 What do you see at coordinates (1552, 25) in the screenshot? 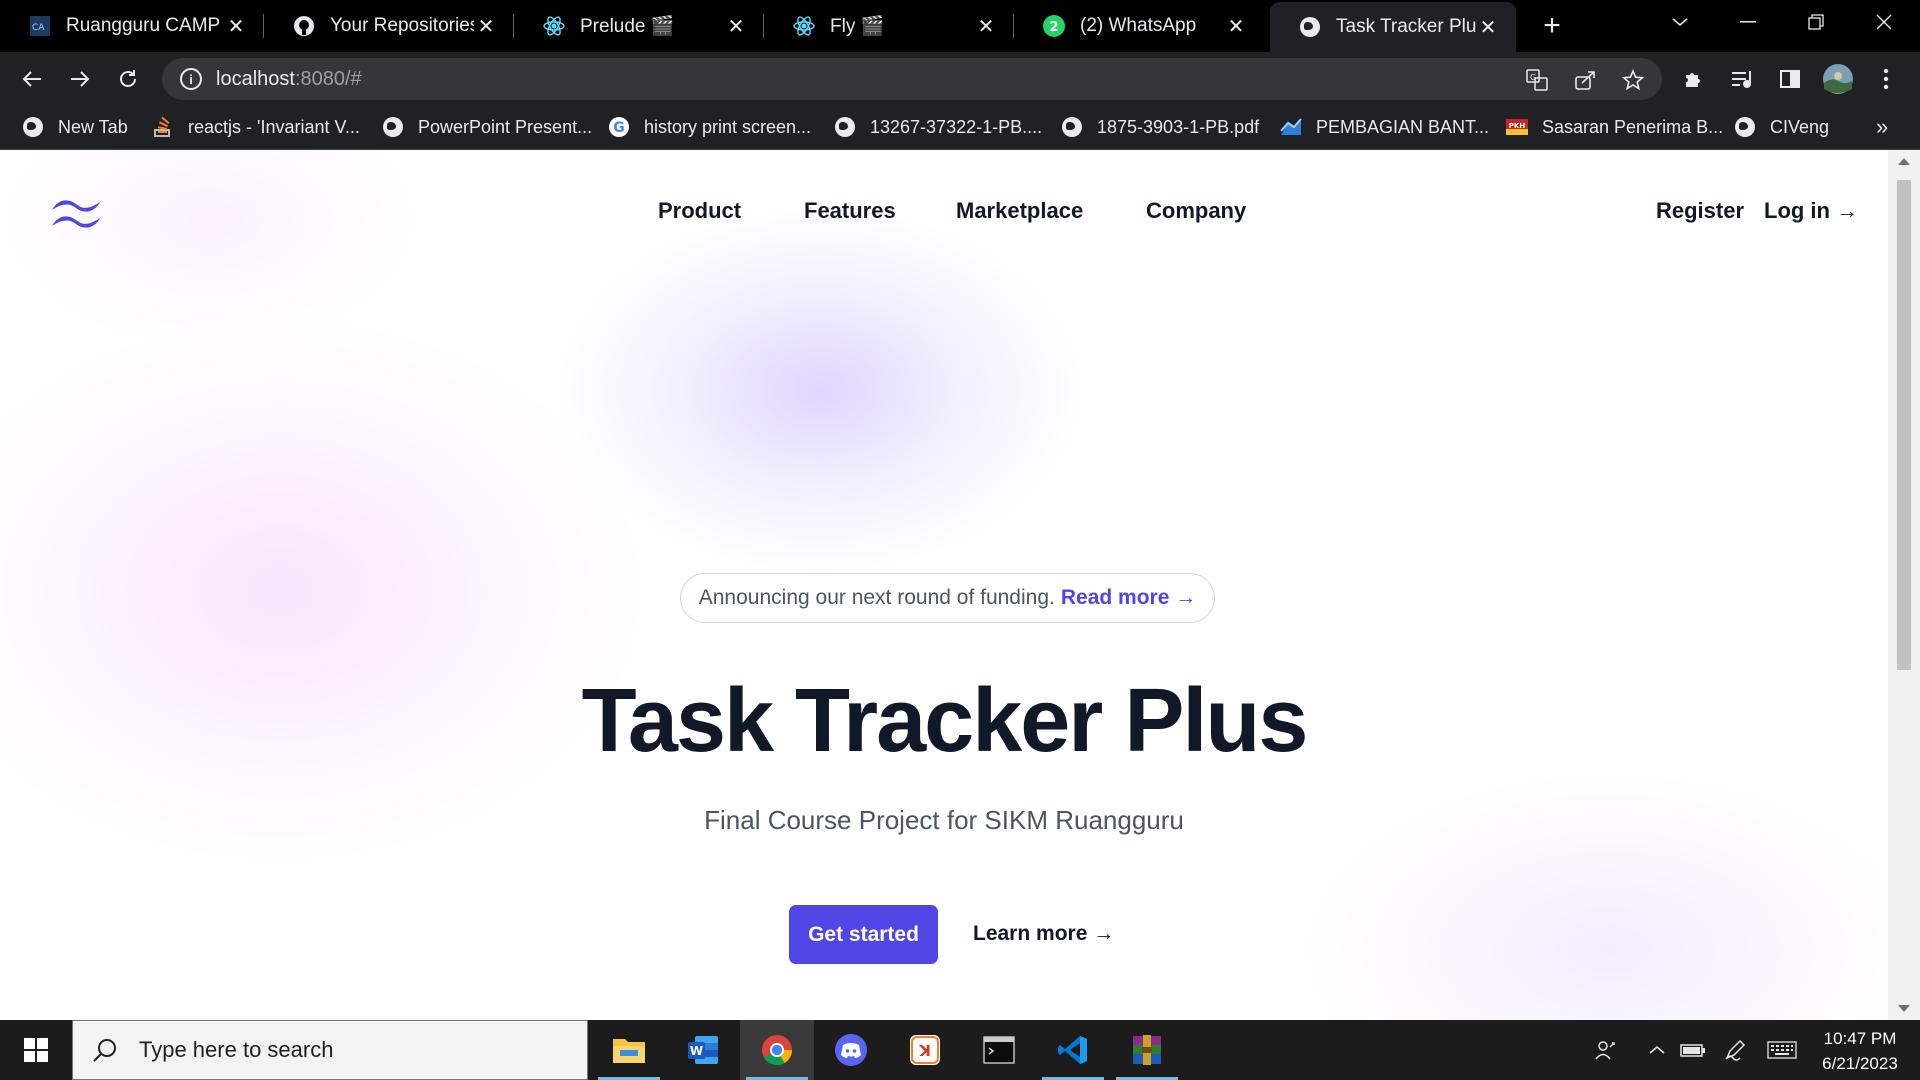
I see `new-tab-button: +` at bounding box center [1552, 25].